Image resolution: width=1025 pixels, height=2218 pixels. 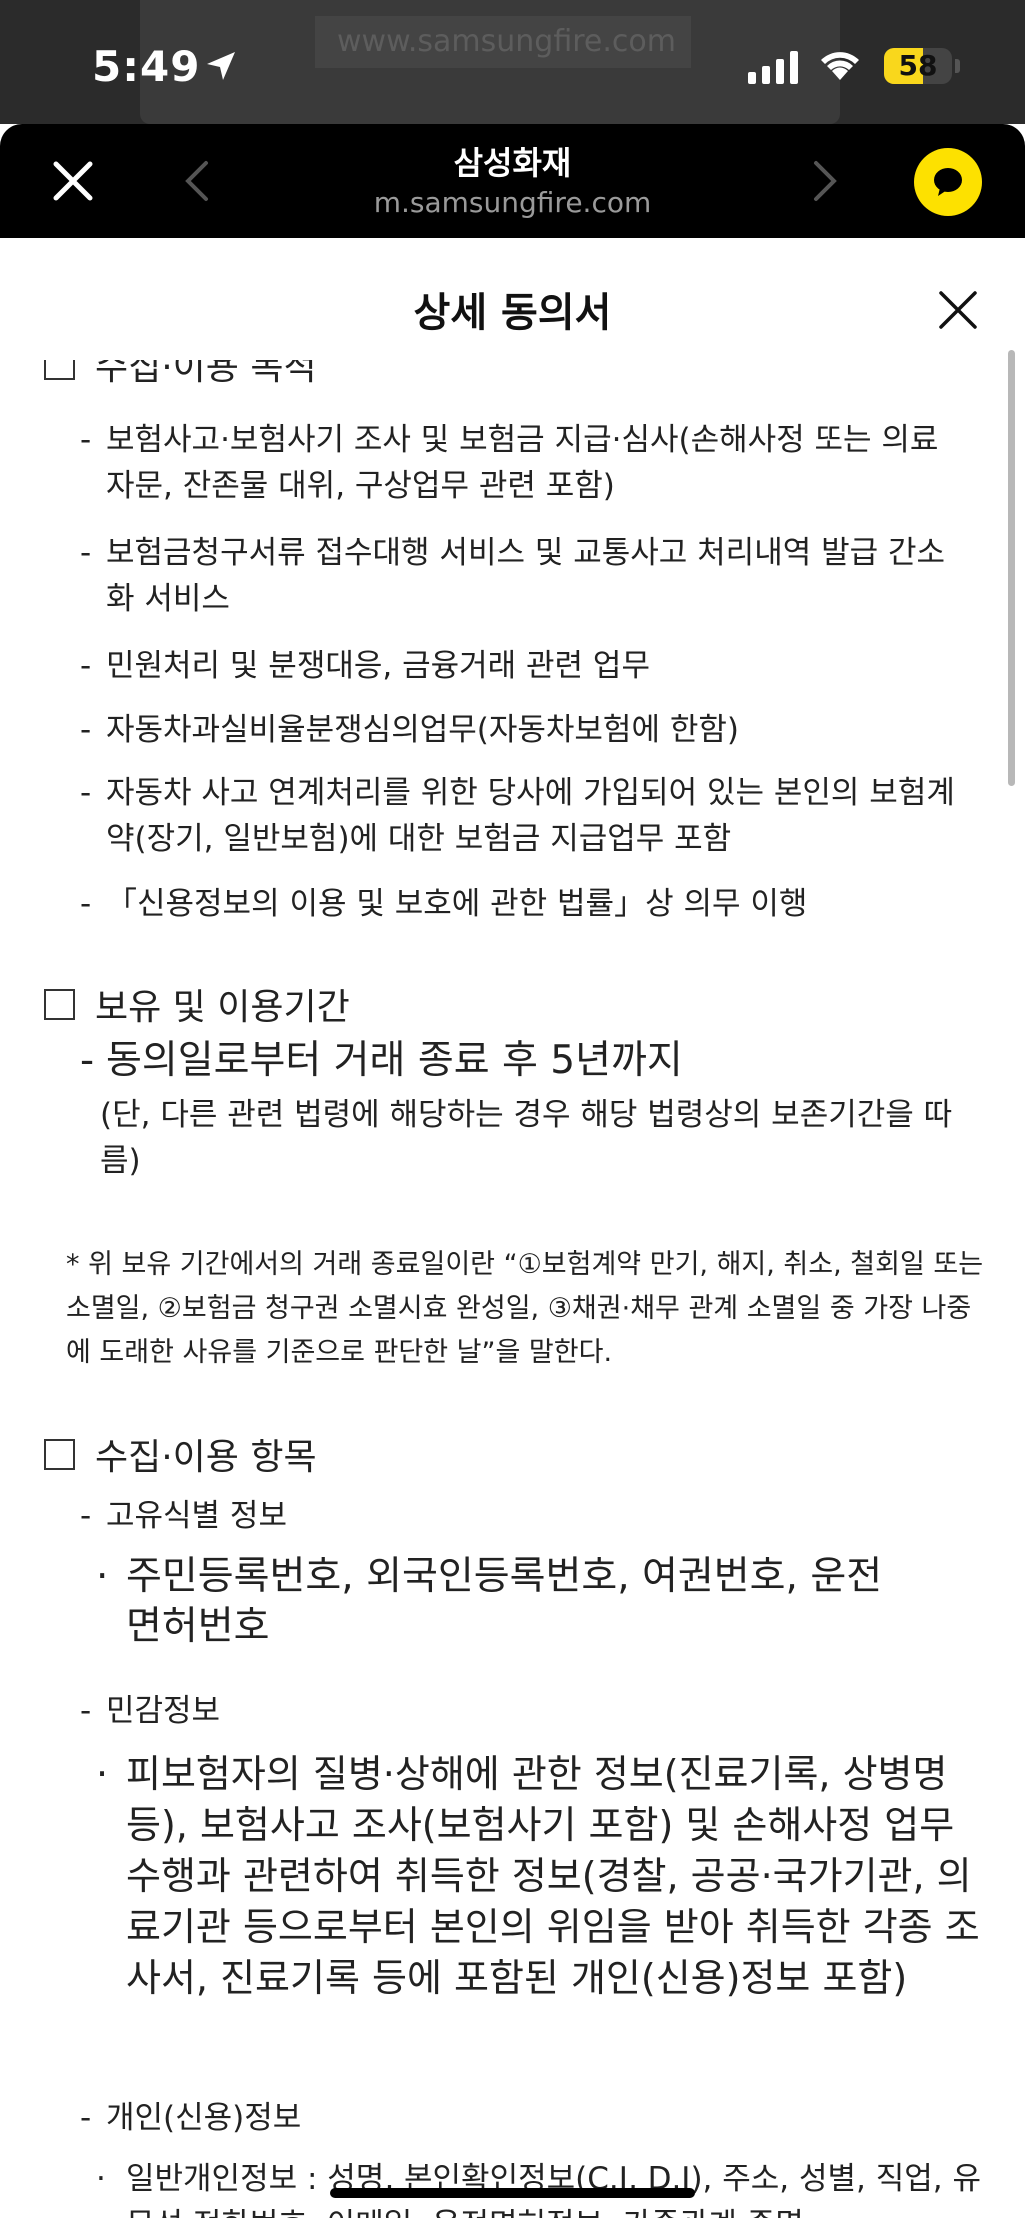 I want to click on chat-bubble-icon, so click(x=948, y=182).